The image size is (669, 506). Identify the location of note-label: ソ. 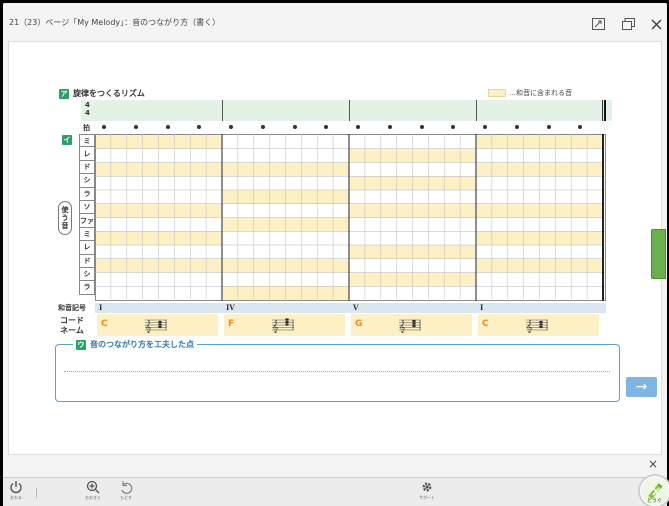
(87, 207).